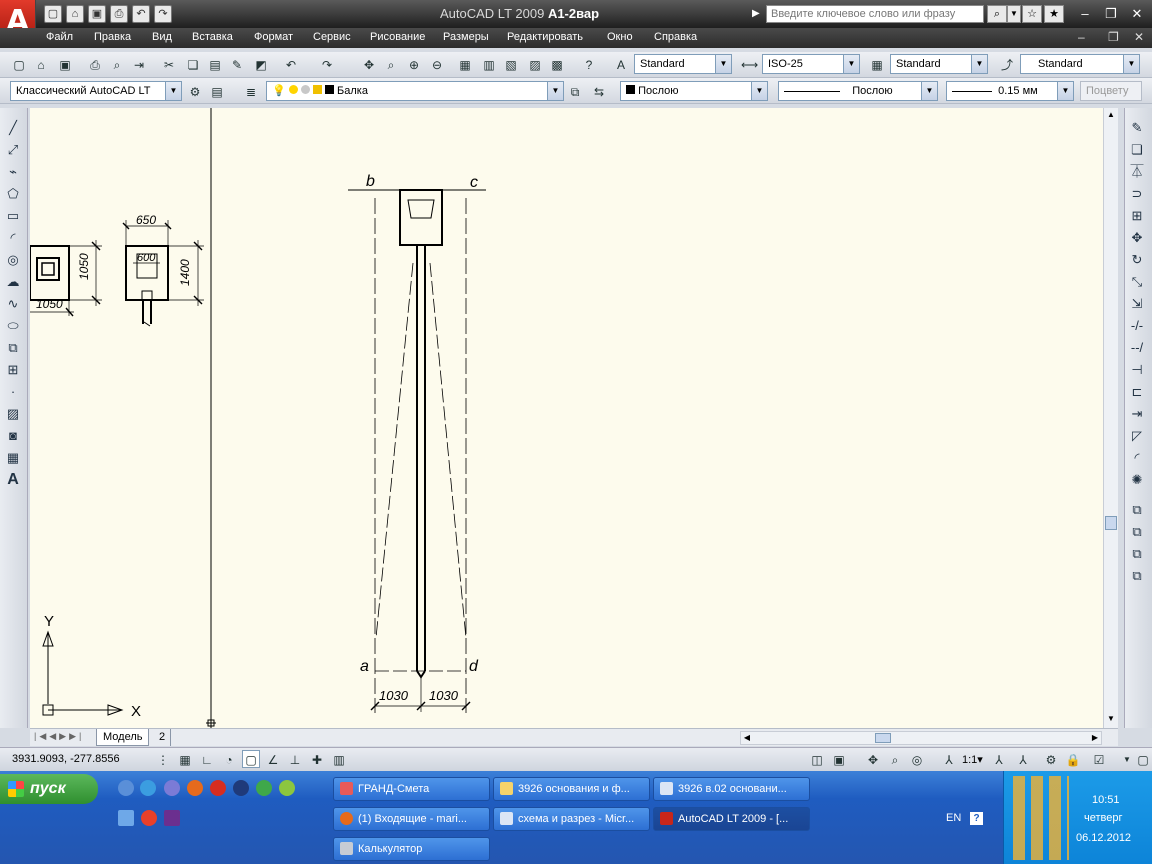  Describe the element at coordinates (1137, 14) in the screenshot. I see `close-icon: ✕` at that location.